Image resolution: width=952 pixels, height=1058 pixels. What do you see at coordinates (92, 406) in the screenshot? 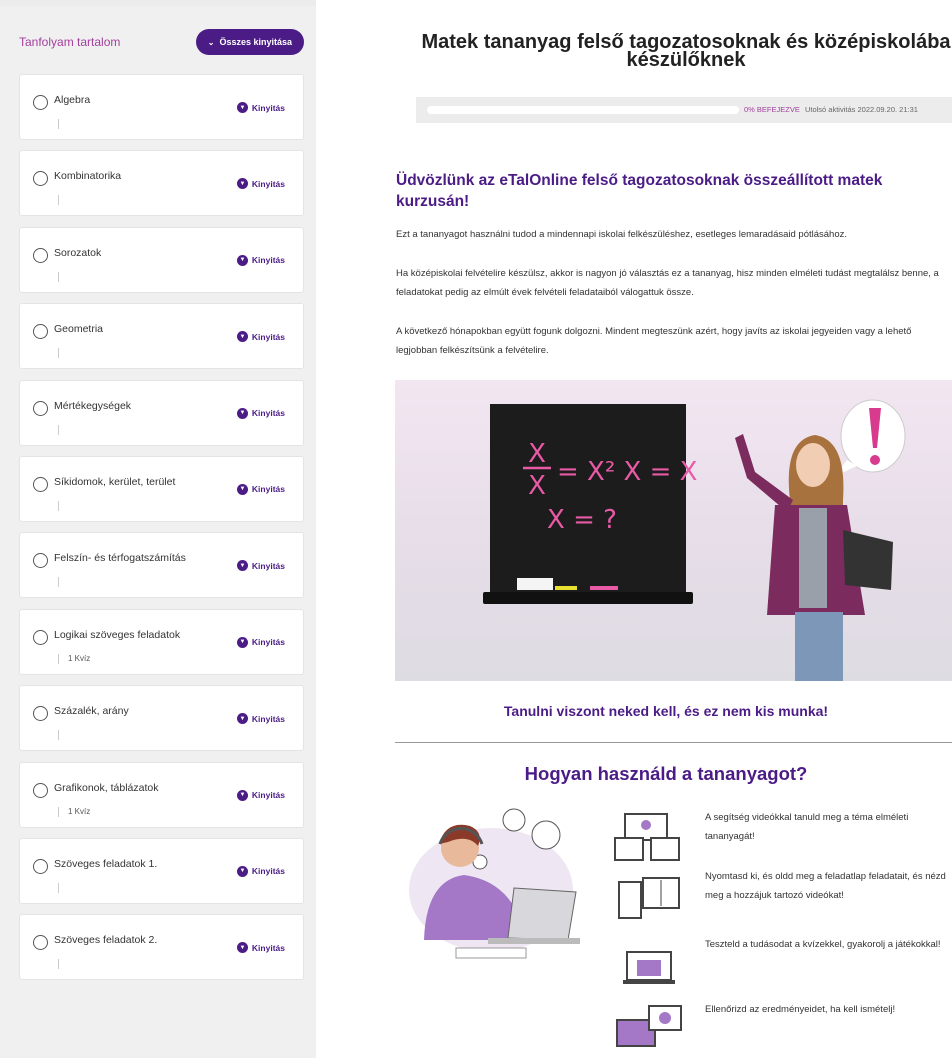
I see `lesson-title: Mértékegységek` at bounding box center [92, 406].